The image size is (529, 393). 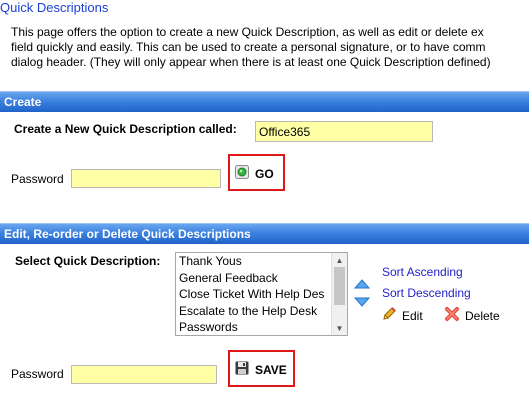 What do you see at coordinates (264, 173) in the screenshot?
I see `go-label: GO` at bounding box center [264, 173].